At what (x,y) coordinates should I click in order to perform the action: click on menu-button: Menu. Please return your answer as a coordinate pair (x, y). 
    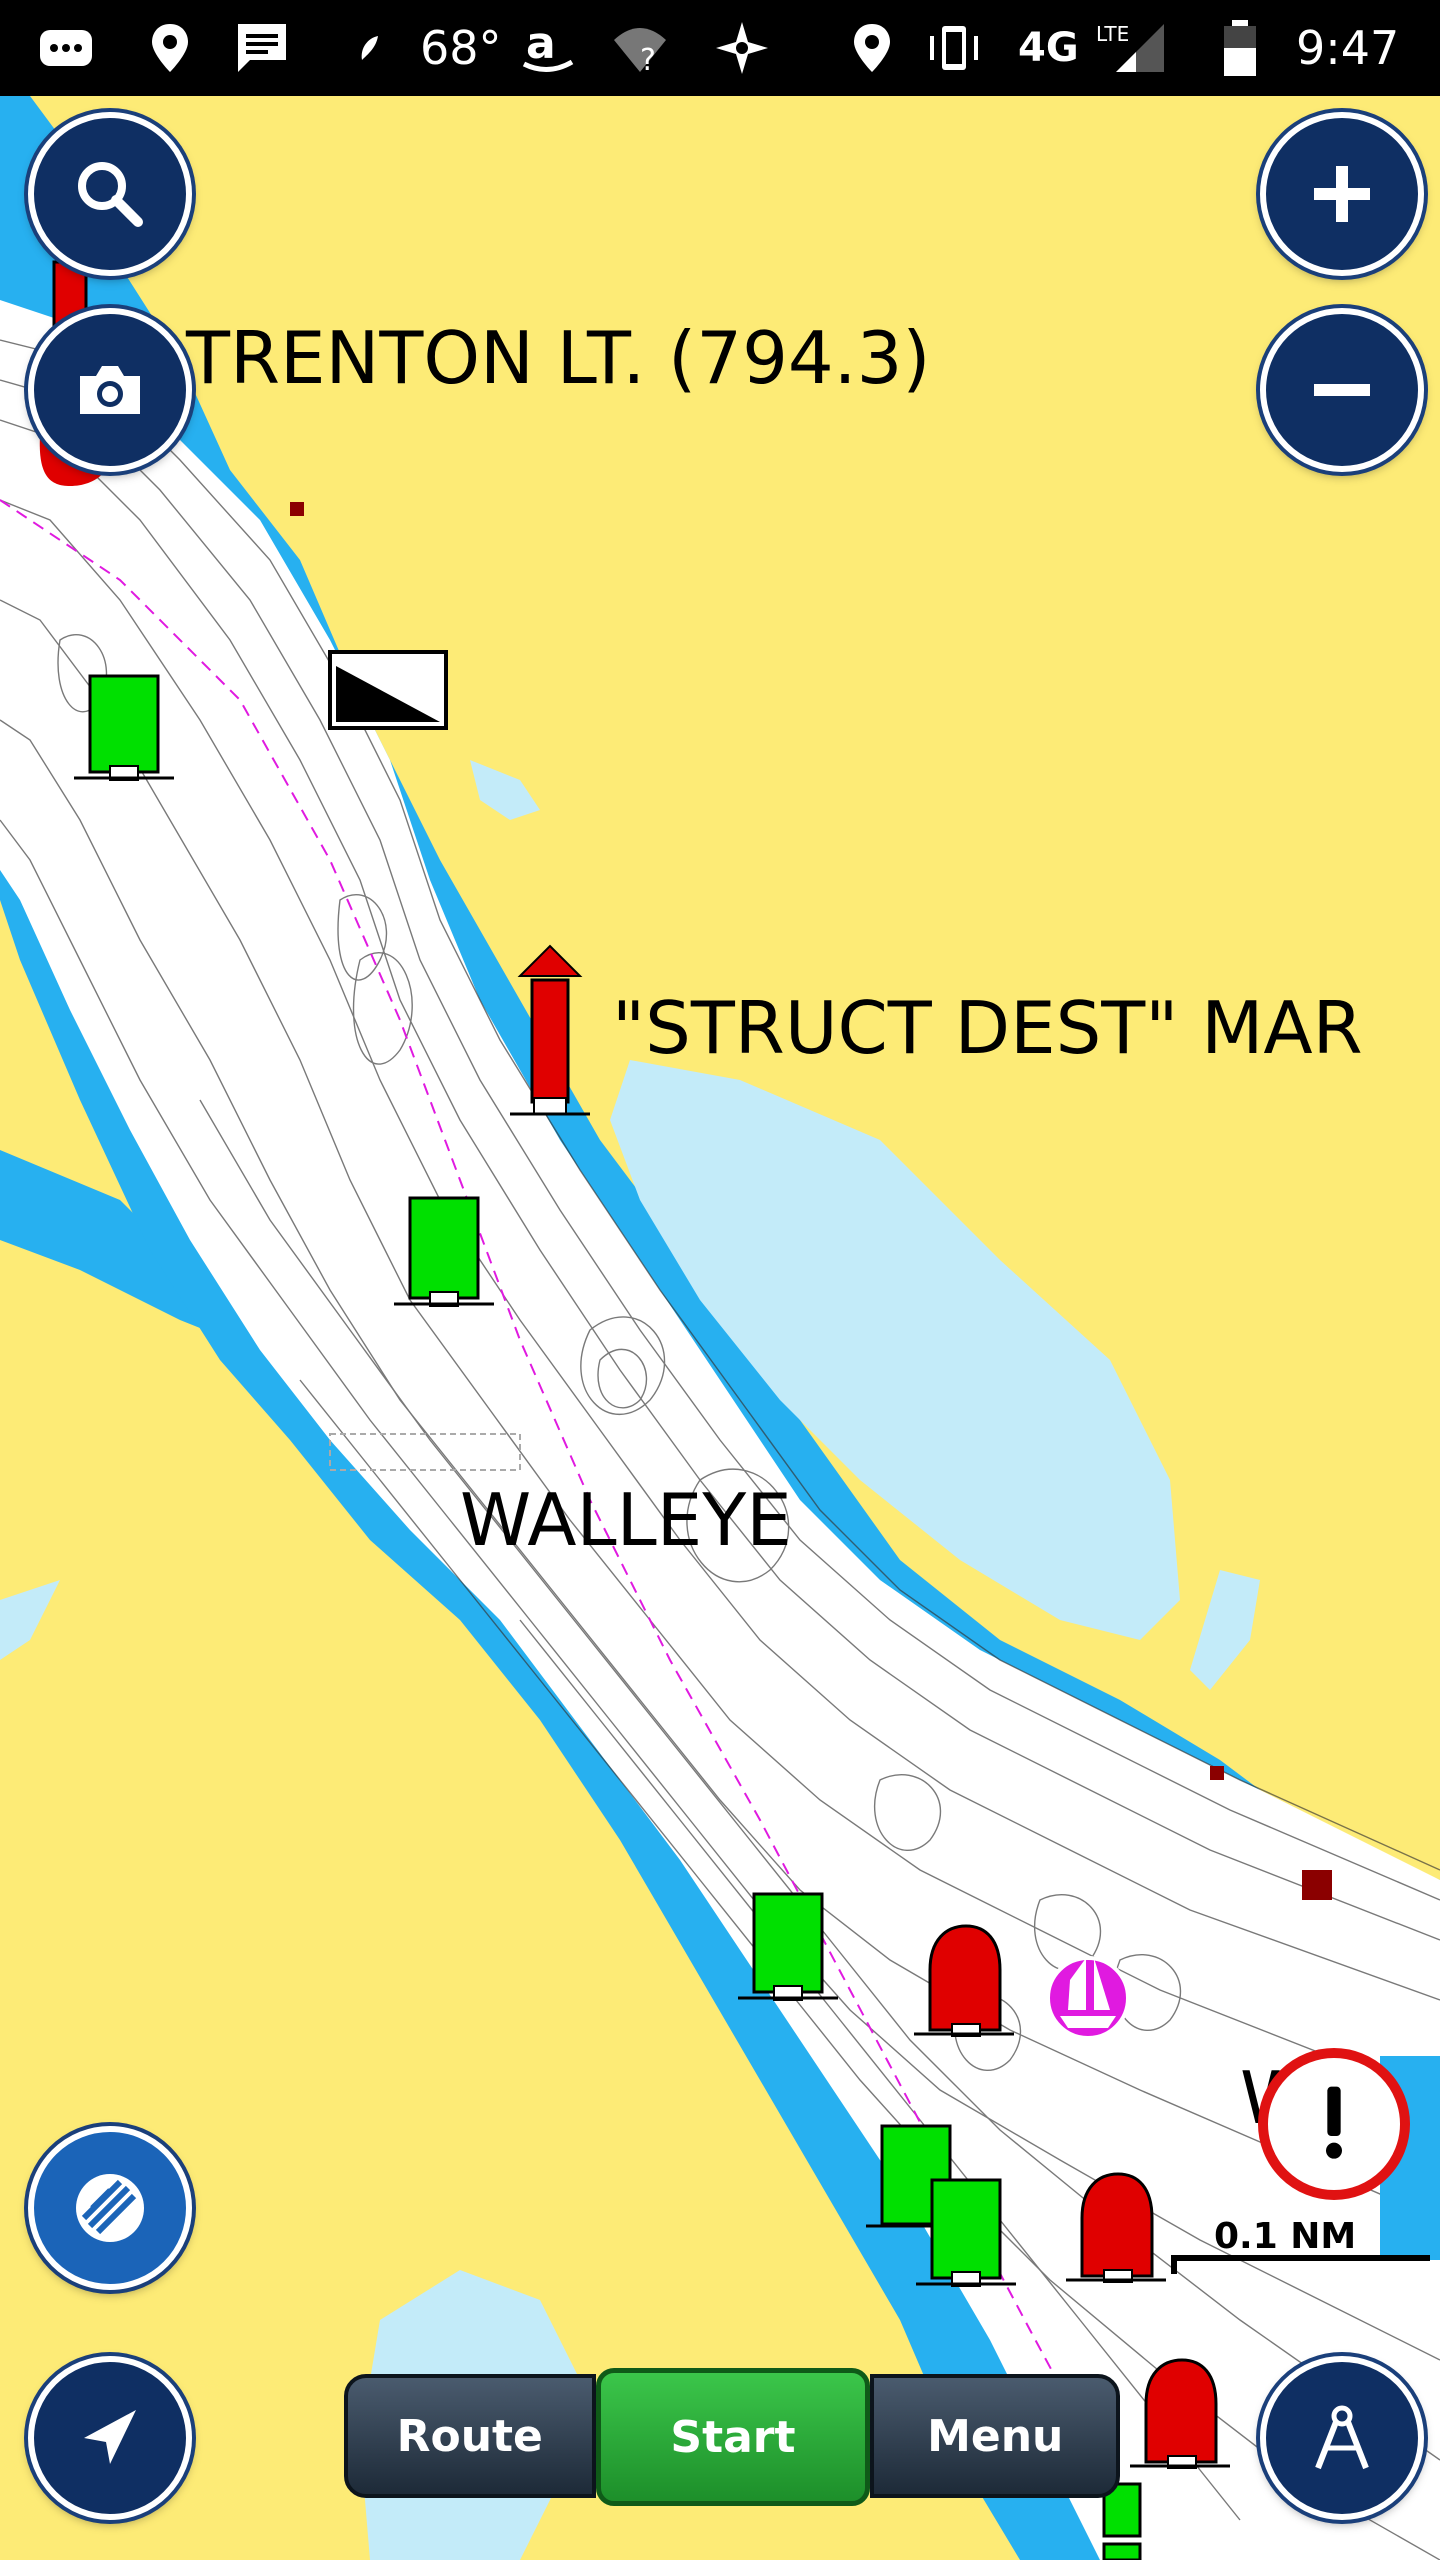
    Looking at the image, I should click on (995, 2436).